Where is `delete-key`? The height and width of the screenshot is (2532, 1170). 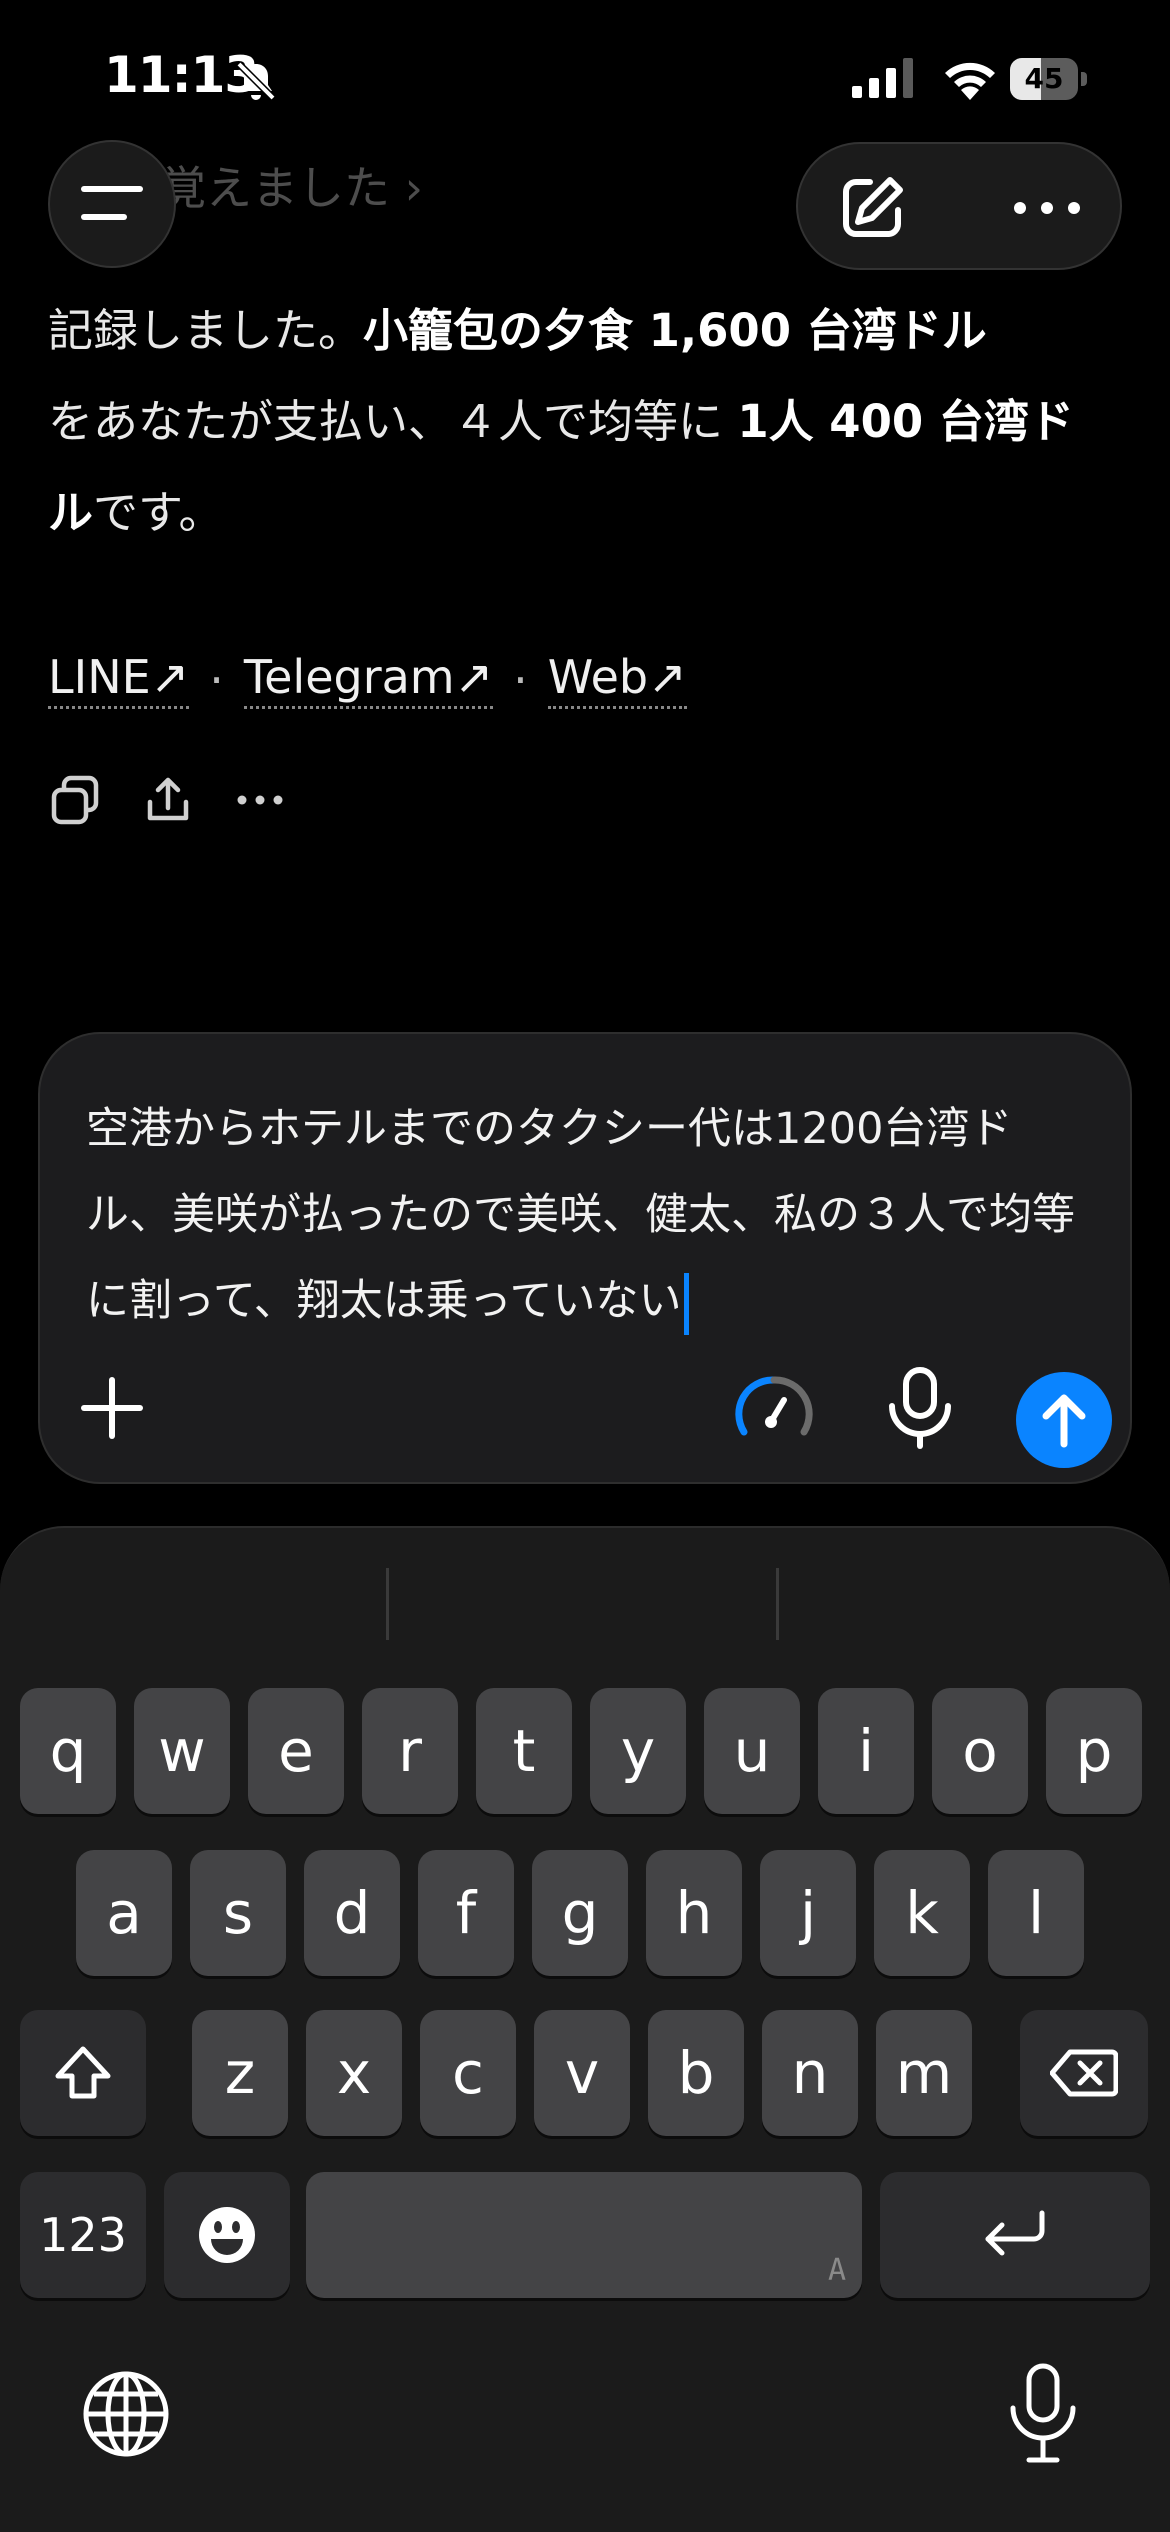 delete-key is located at coordinates (1084, 2073).